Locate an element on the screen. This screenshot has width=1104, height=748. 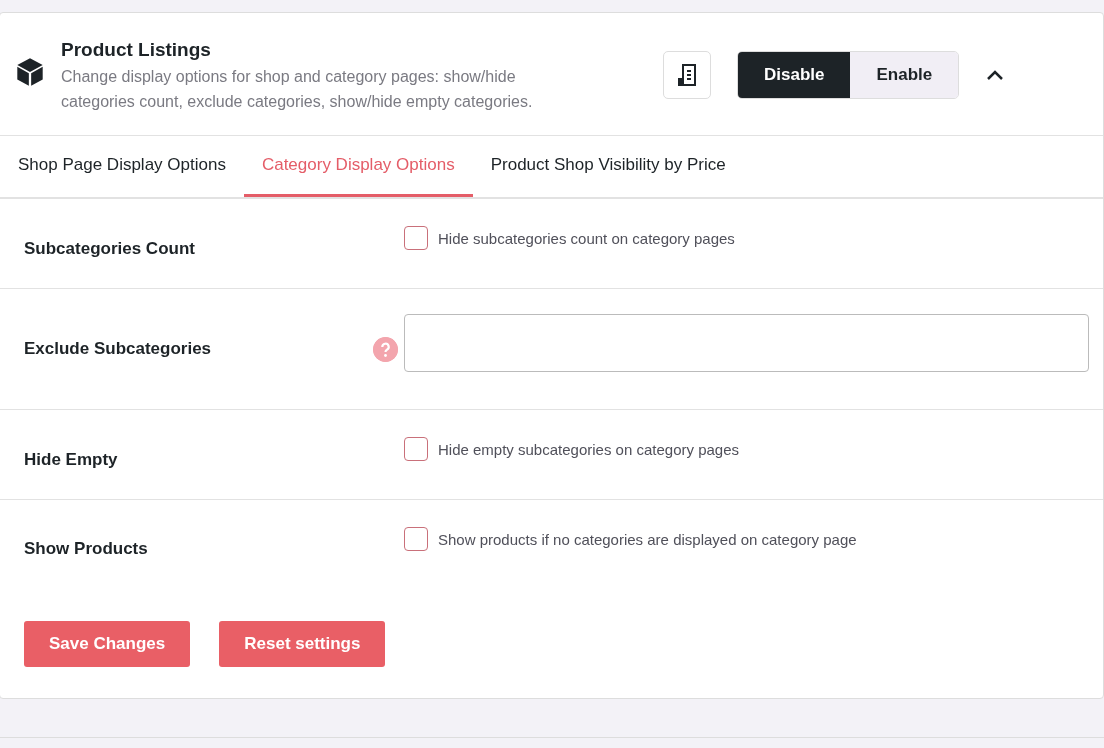
tab: Product Shop Visibility by Price is located at coordinates (608, 166).